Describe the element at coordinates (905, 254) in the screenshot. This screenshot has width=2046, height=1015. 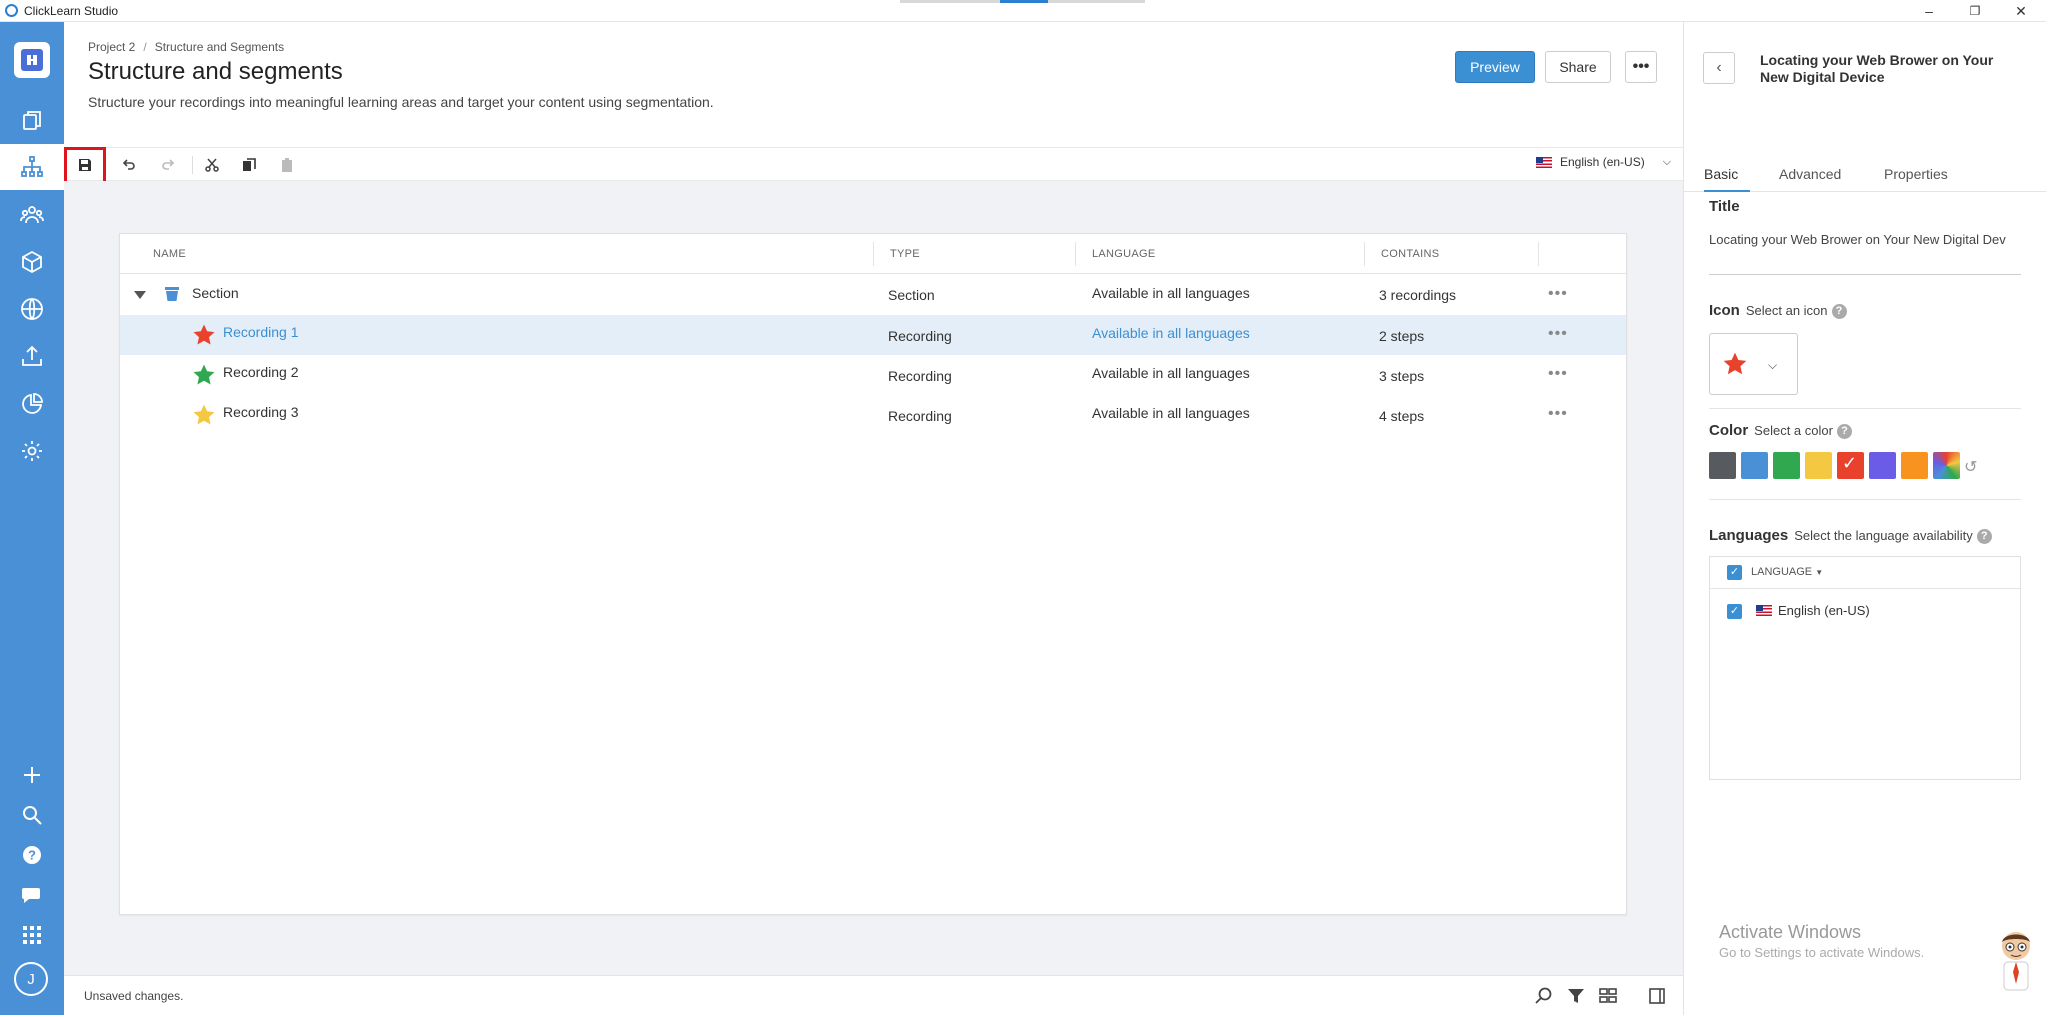
I see `column-header-type: TYPE` at that location.